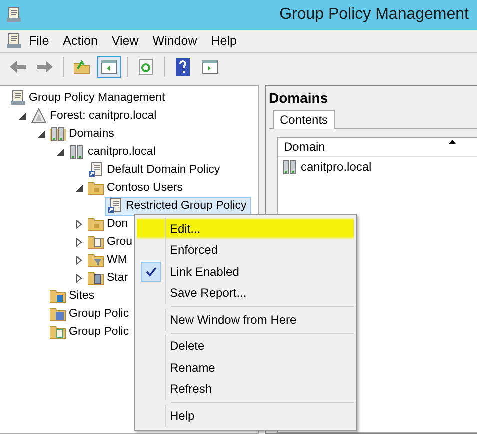  I want to click on menu-item: Delete, so click(187, 346).